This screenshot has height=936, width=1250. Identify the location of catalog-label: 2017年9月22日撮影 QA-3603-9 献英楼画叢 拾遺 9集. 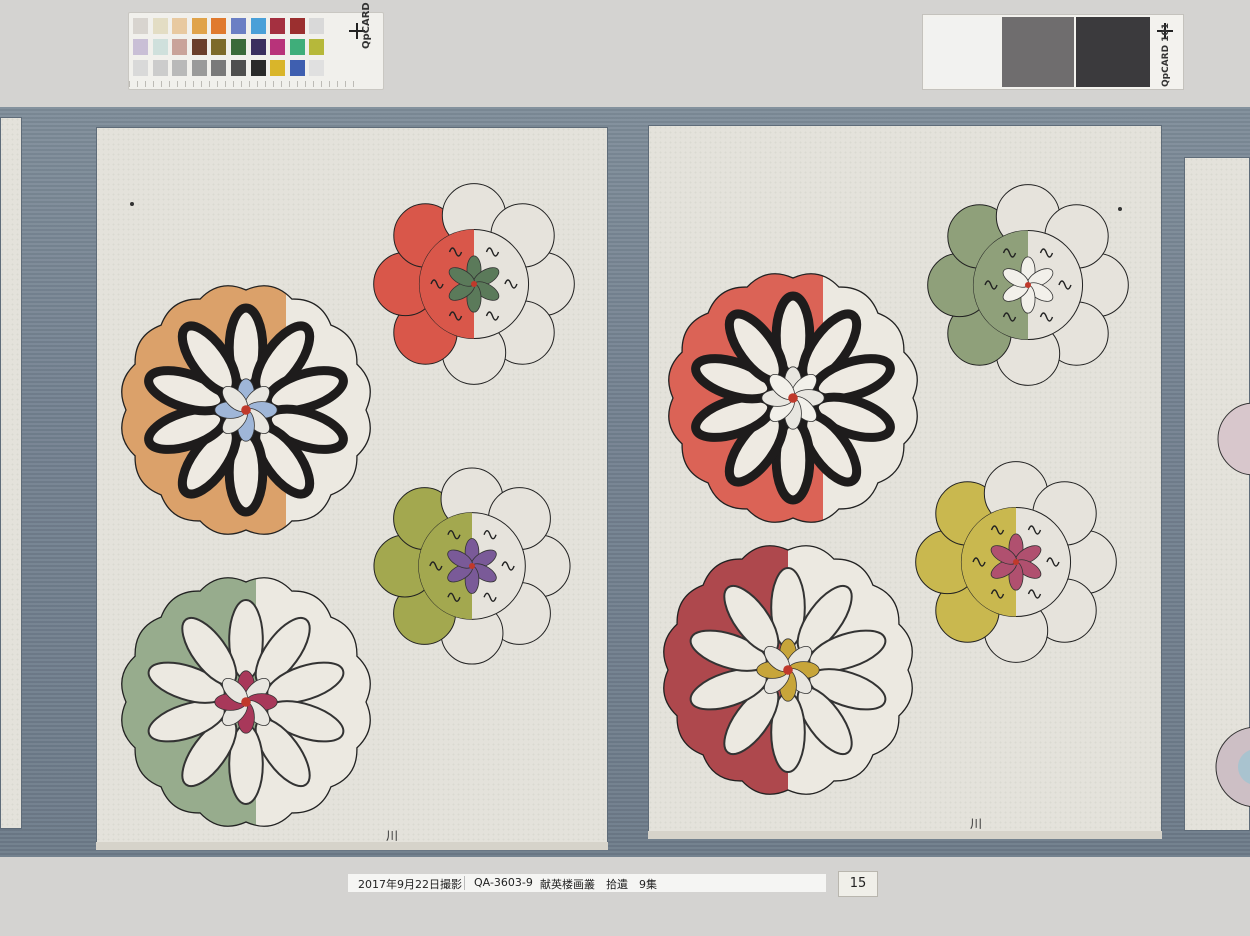
(587, 883).